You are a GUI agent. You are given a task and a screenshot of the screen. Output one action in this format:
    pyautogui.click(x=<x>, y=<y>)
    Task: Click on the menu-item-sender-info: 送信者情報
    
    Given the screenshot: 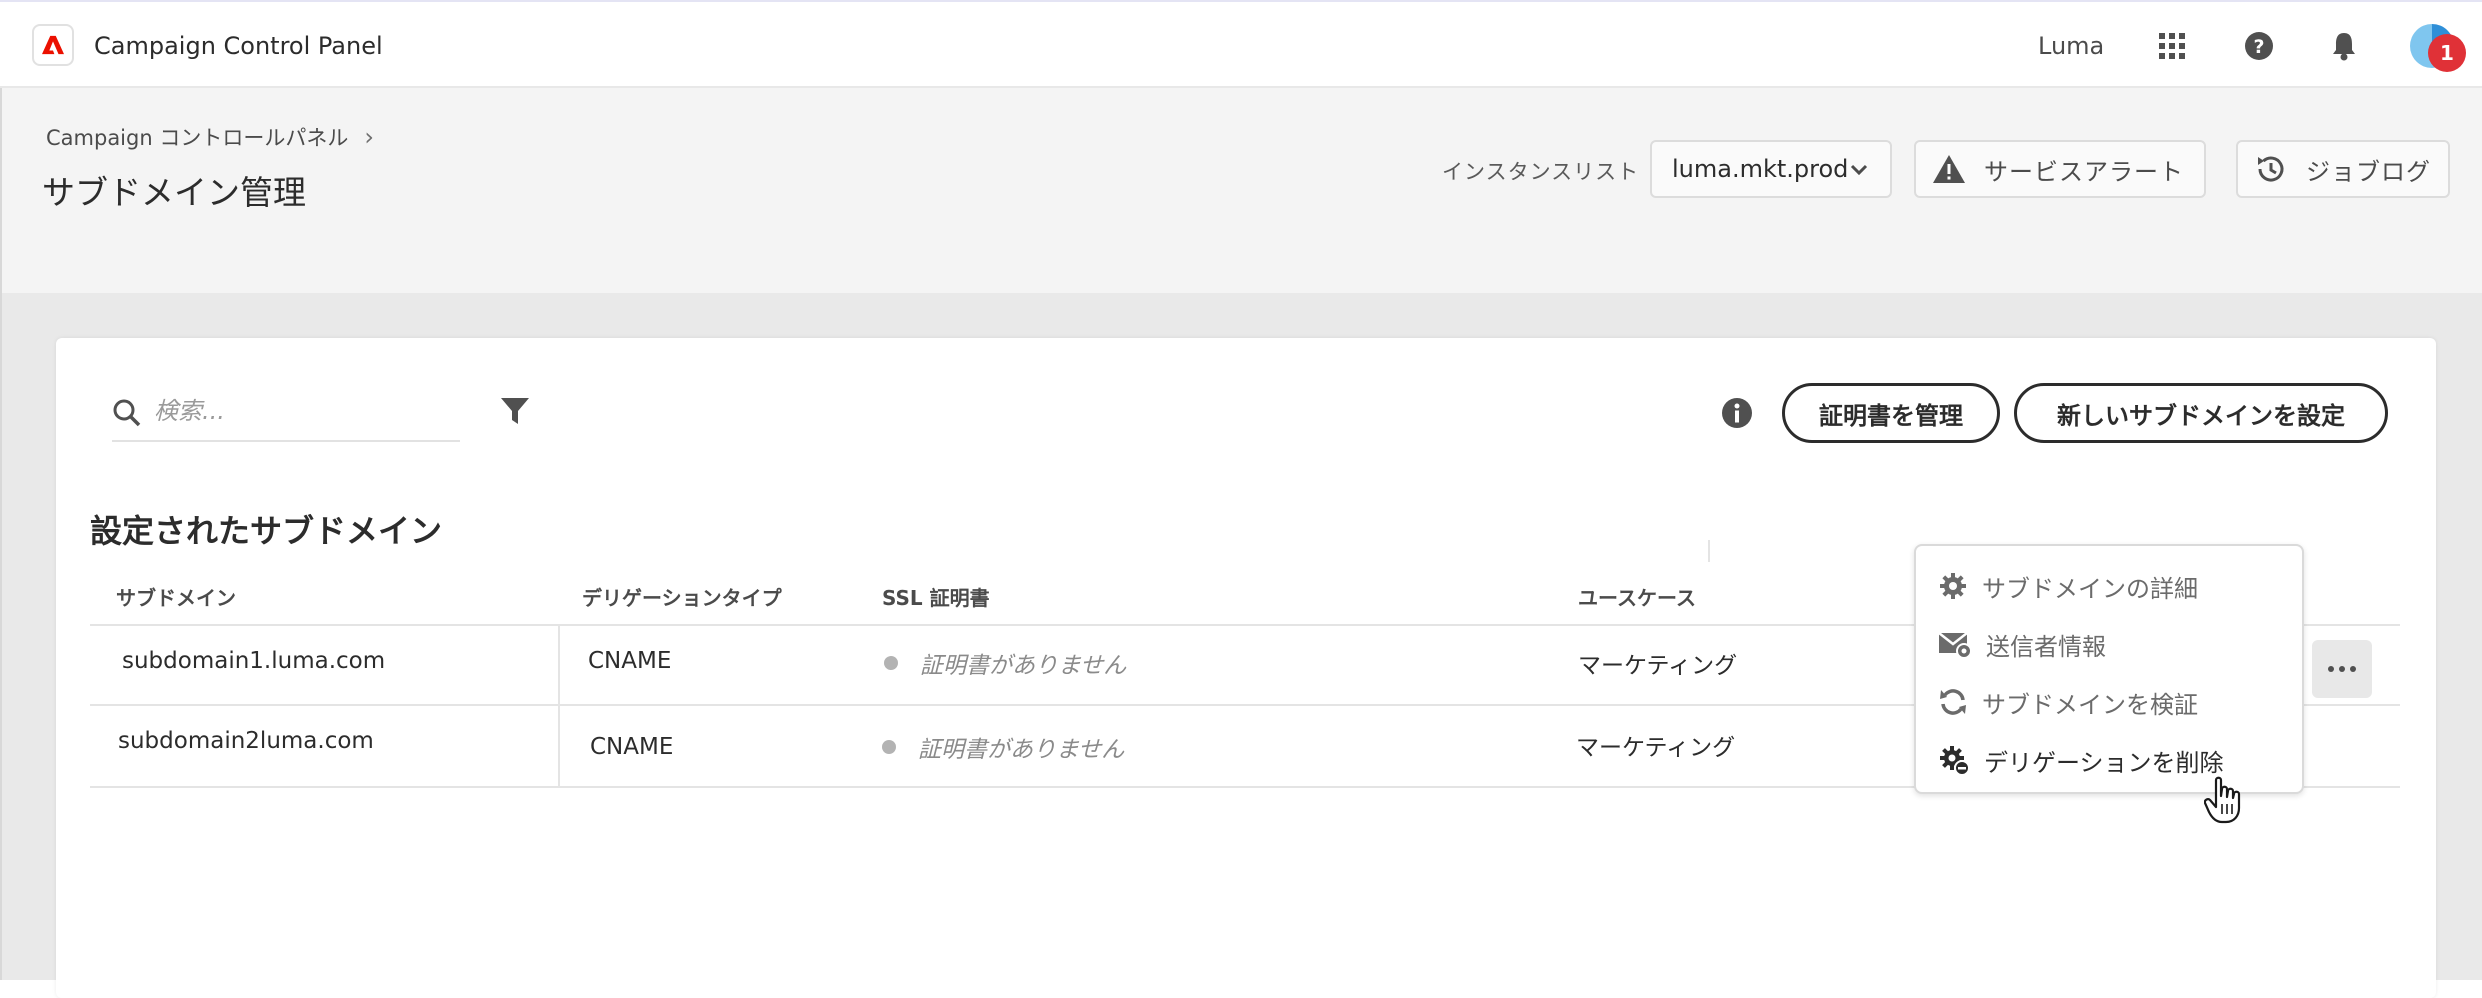 What is the action you would take?
    pyautogui.click(x=2022, y=644)
    